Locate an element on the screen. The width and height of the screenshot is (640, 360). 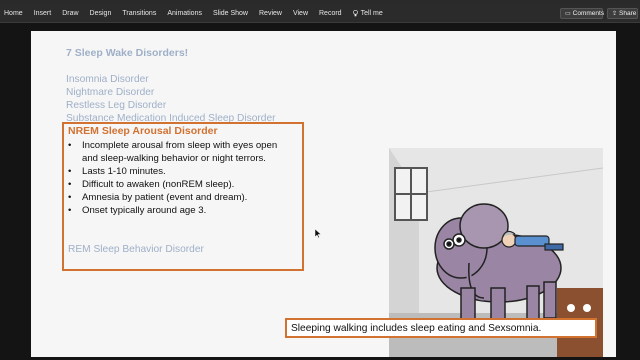
tab-slide-show: Slide Show is located at coordinates (230, 13).